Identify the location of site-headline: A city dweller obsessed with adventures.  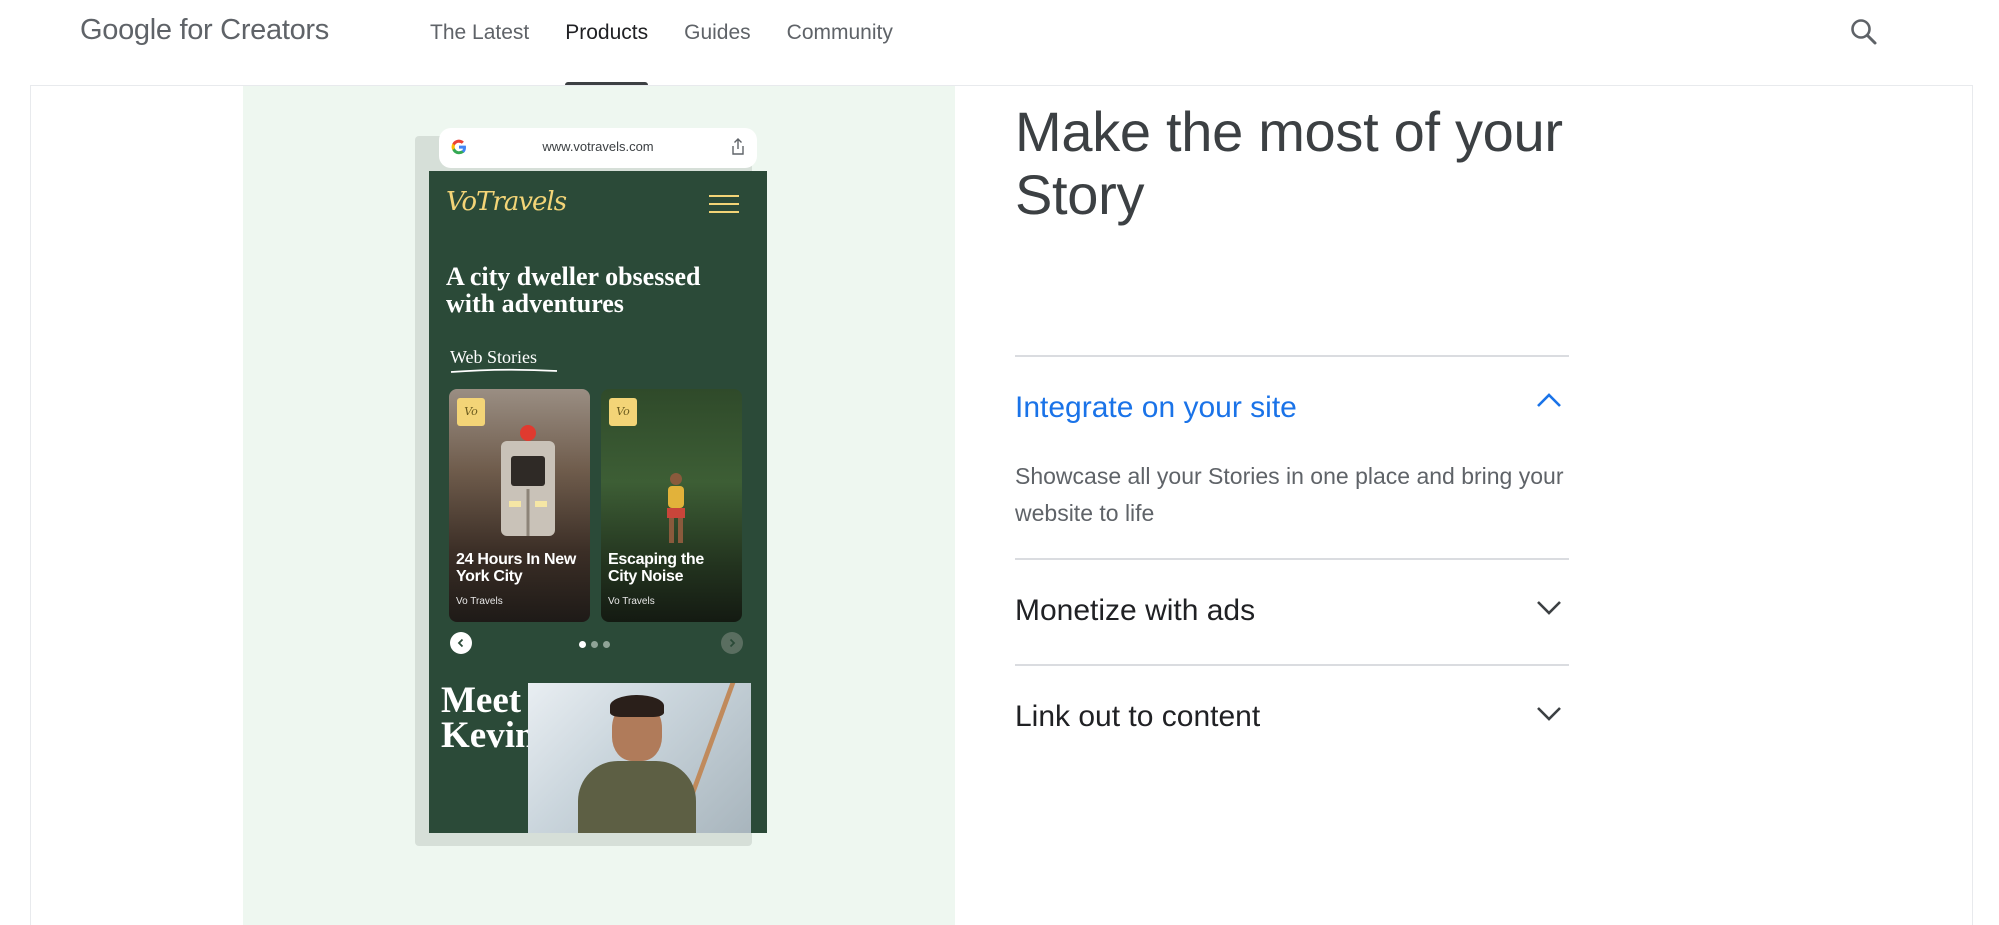
(573, 290).